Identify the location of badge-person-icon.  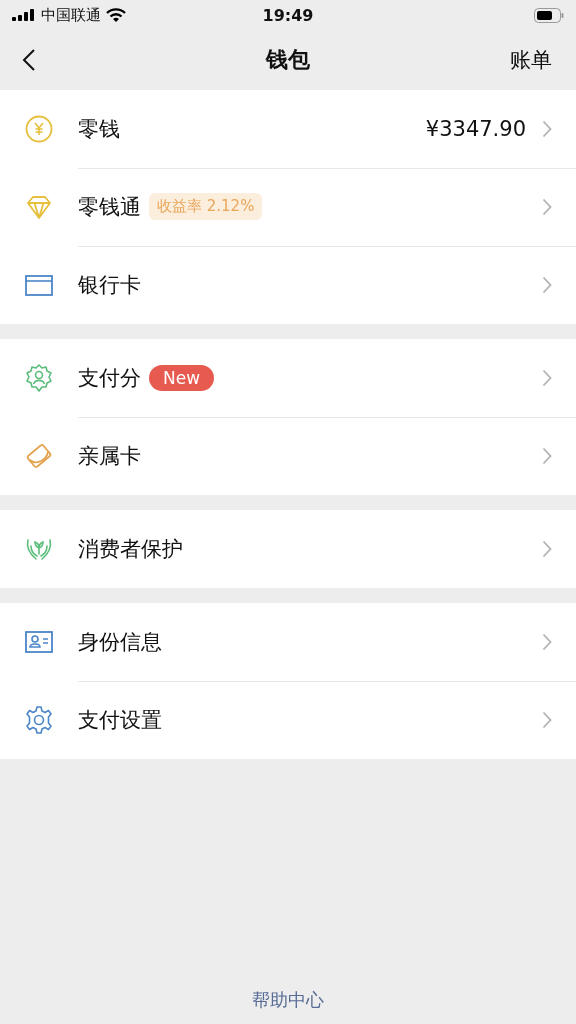
(39, 378).